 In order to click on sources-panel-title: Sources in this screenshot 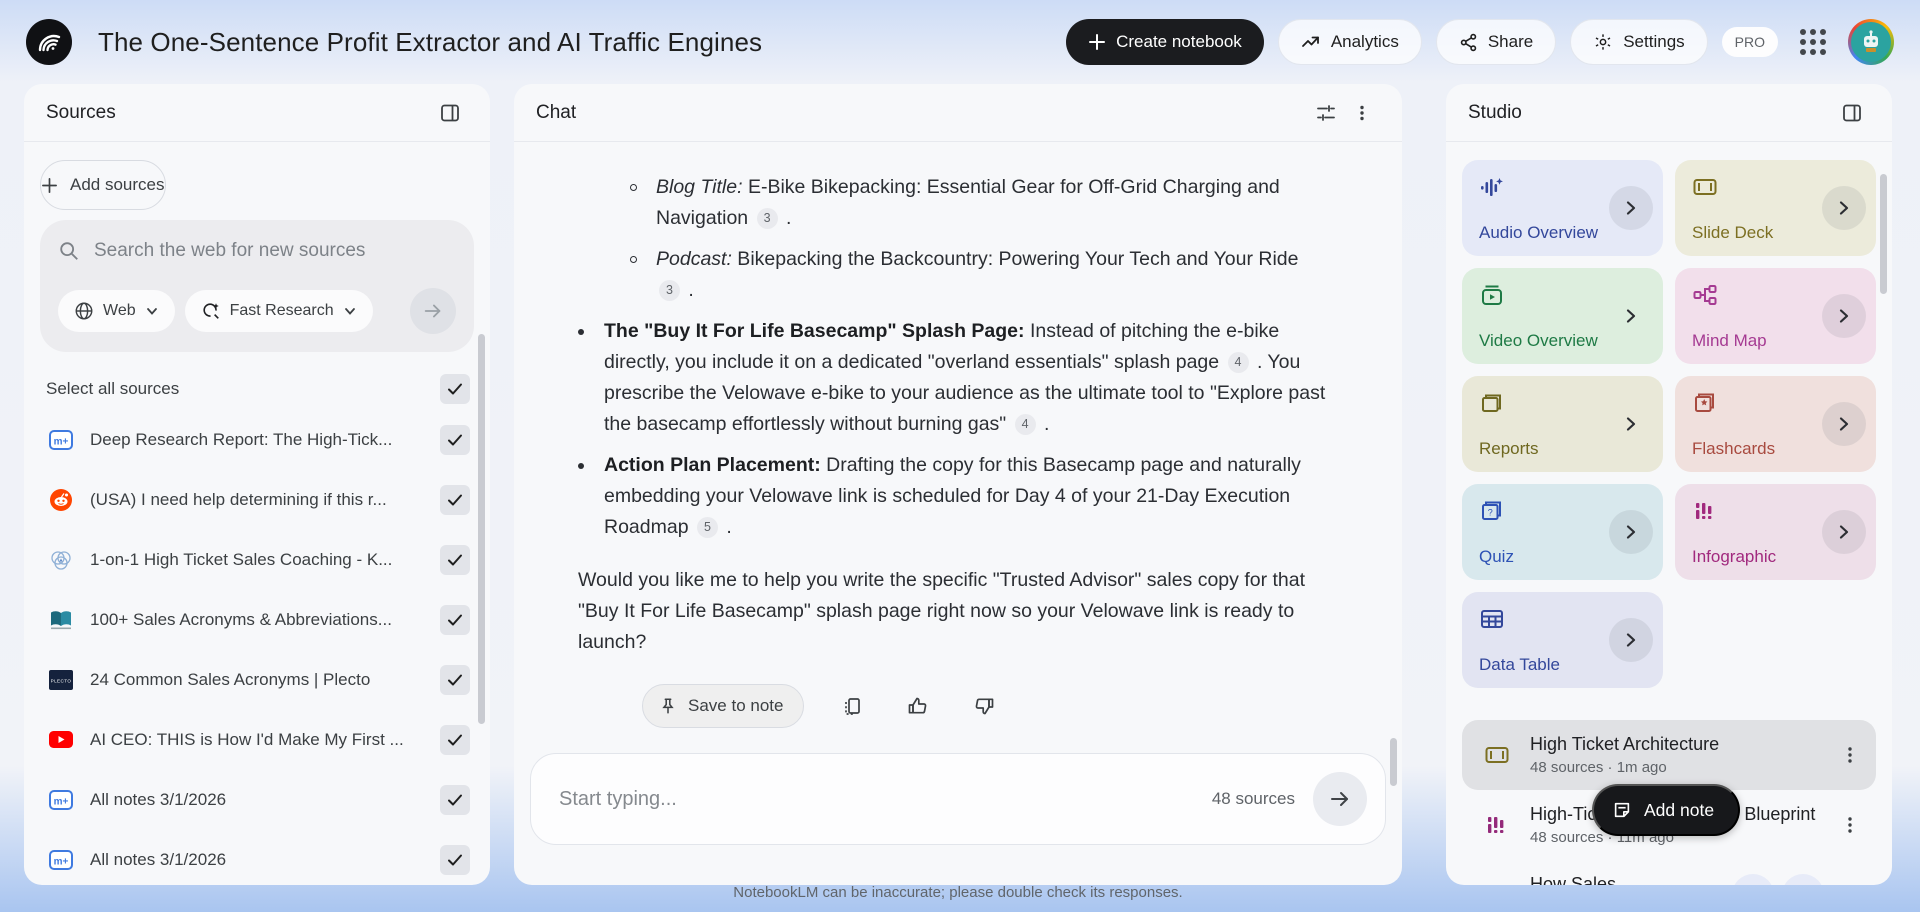, I will do `click(81, 112)`.